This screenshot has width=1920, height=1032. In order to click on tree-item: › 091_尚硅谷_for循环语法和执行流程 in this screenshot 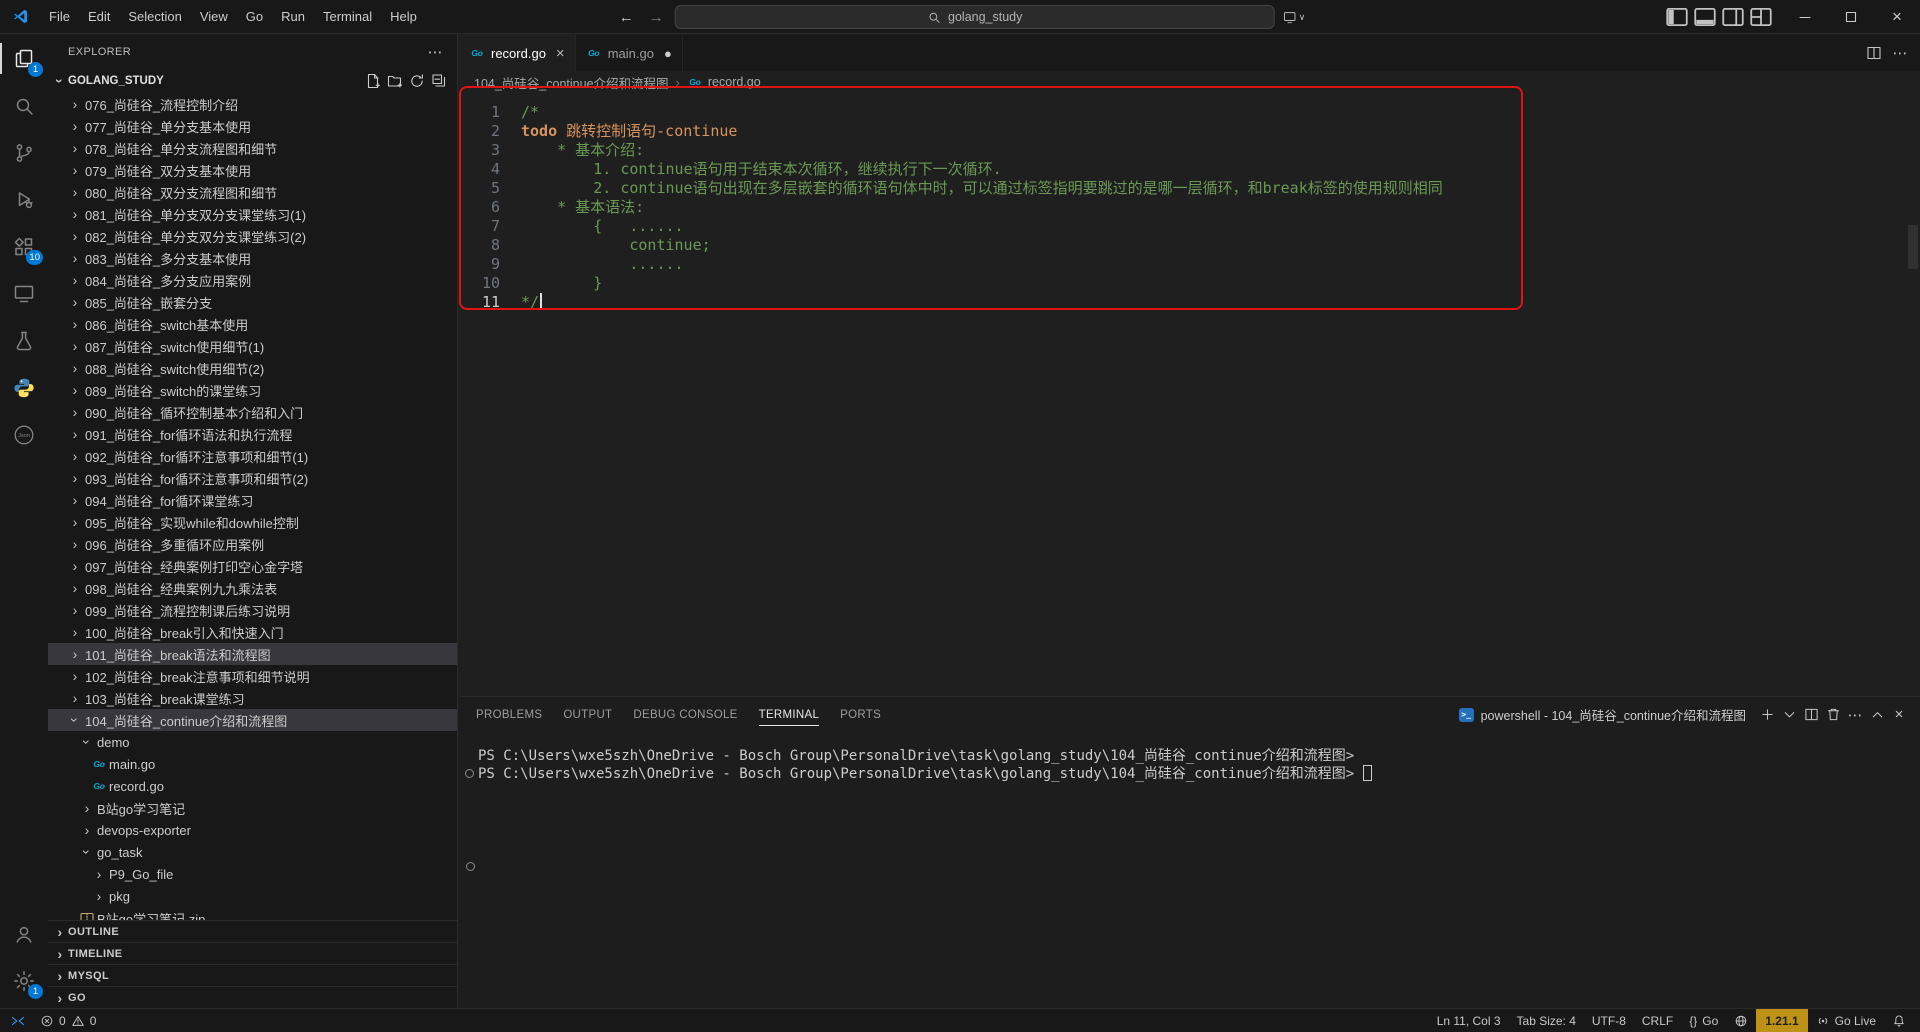, I will do `click(252, 434)`.